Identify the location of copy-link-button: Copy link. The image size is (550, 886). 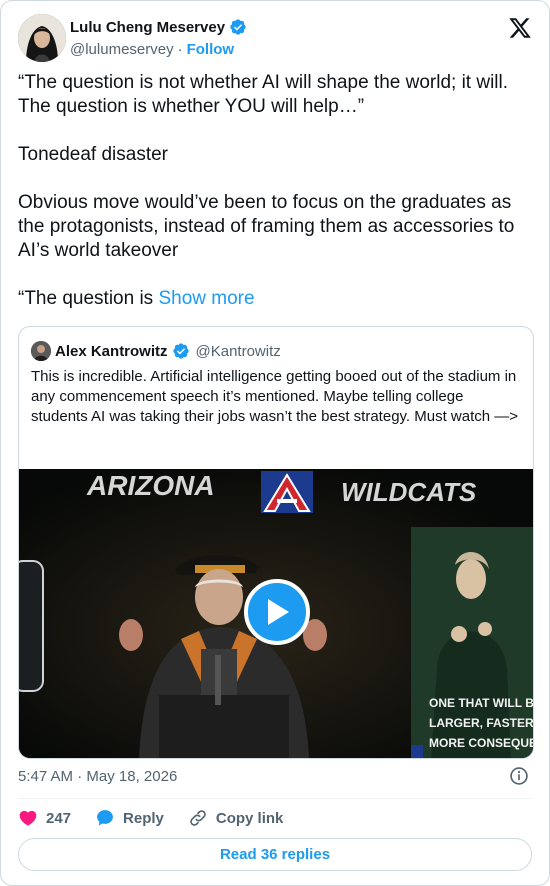
(236, 818).